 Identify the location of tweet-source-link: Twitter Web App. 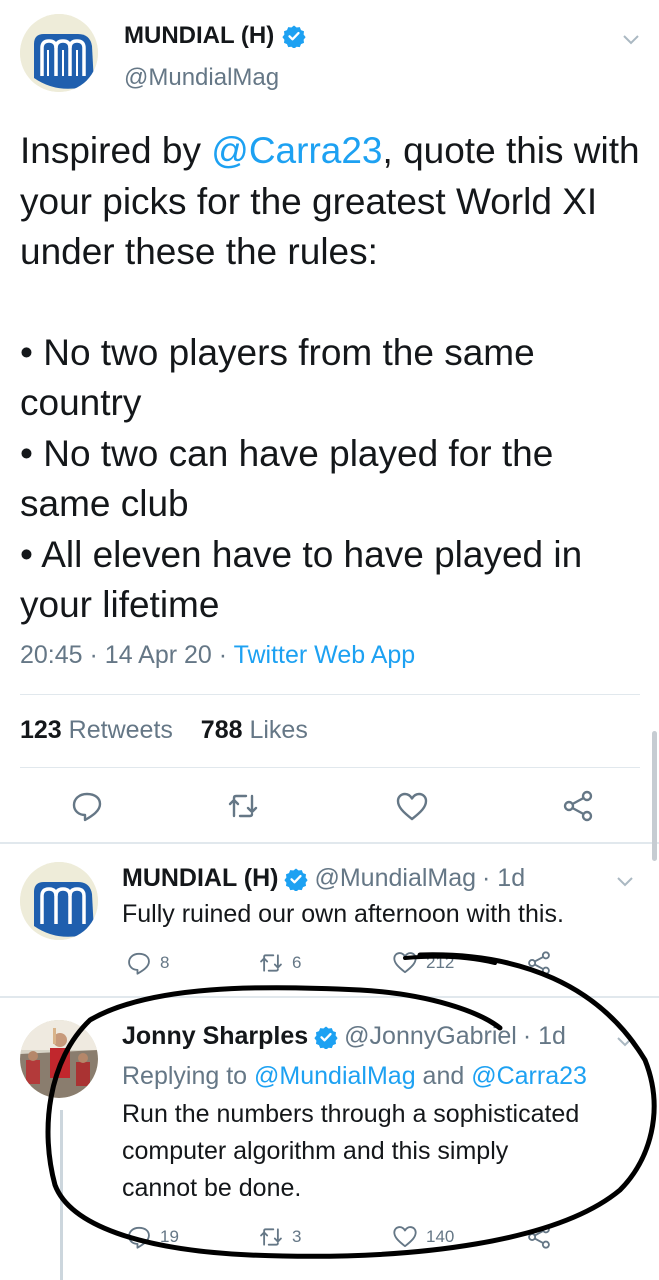
(325, 655).